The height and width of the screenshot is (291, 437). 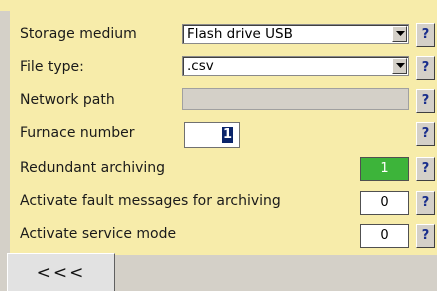 What do you see at coordinates (98, 234) in the screenshot?
I see `service-mode-label: Activate service mode` at bounding box center [98, 234].